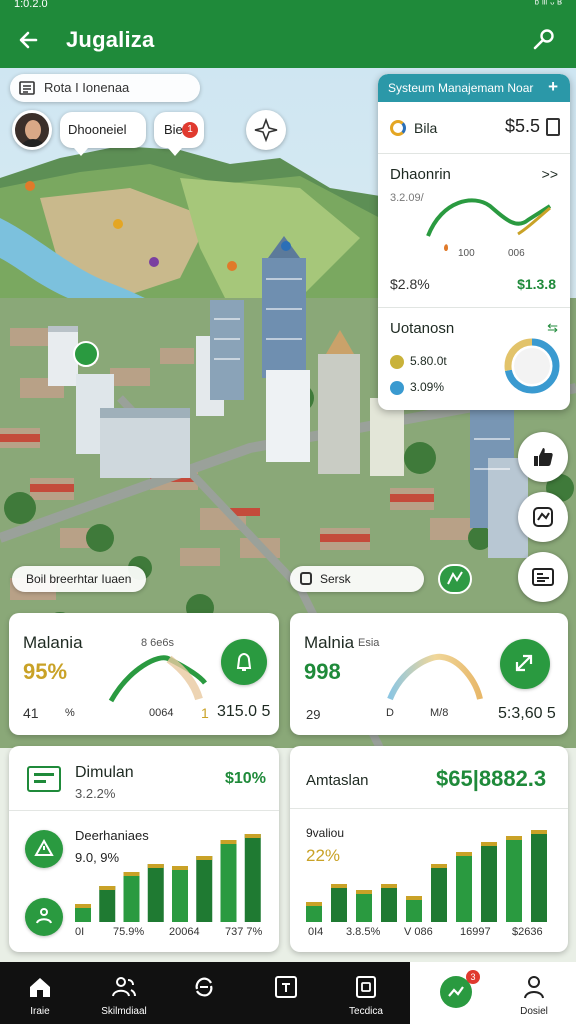  Describe the element at coordinates (161, 713) in the screenshot. I see `card-tick-3: 0064` at that location.